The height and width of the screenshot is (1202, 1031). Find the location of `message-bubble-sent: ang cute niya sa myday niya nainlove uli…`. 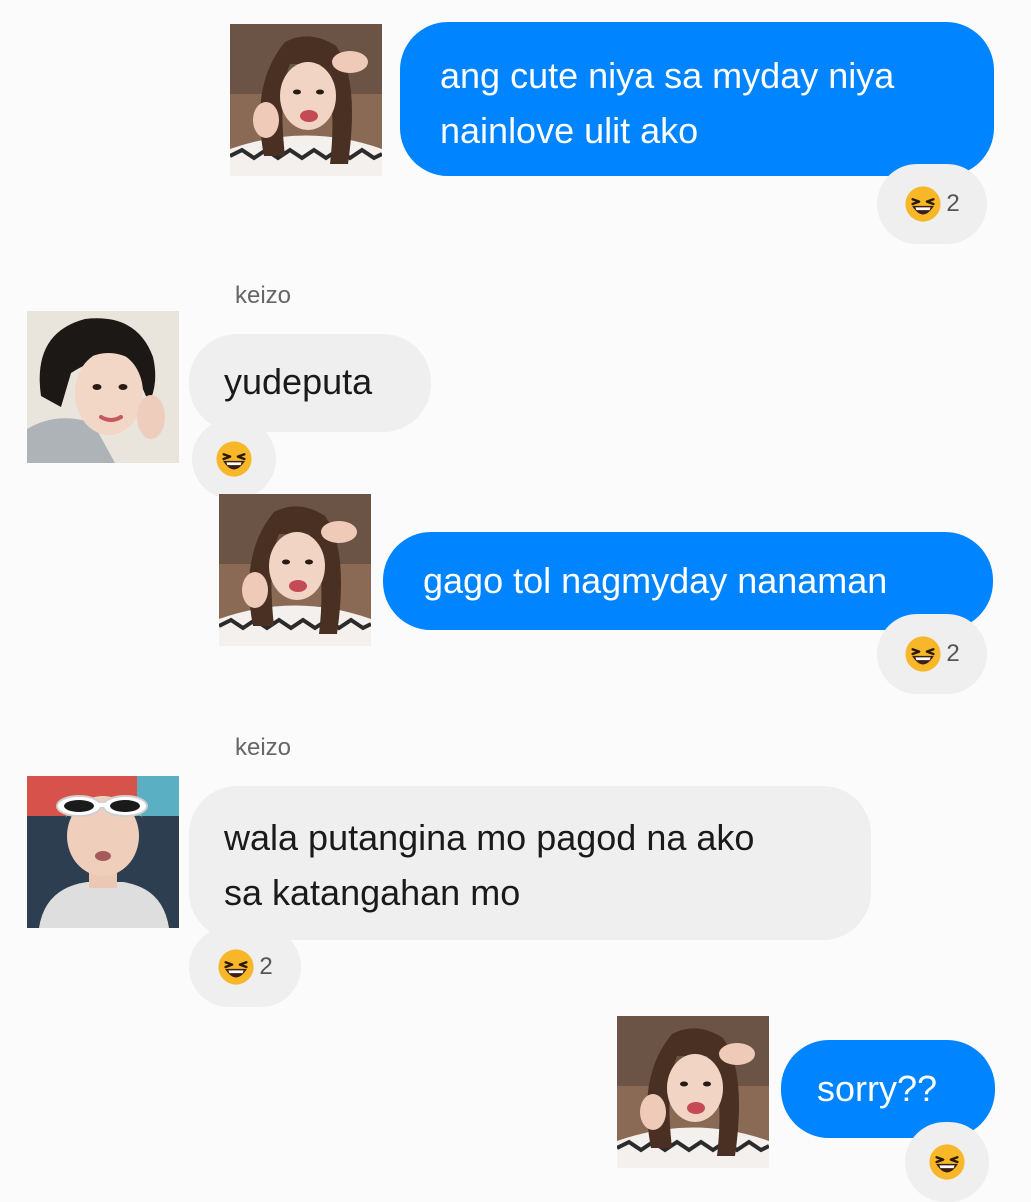

message-bubble-sent: ang cute niya sa myday niya nainlove uli… is located at coordinates (697, 99).